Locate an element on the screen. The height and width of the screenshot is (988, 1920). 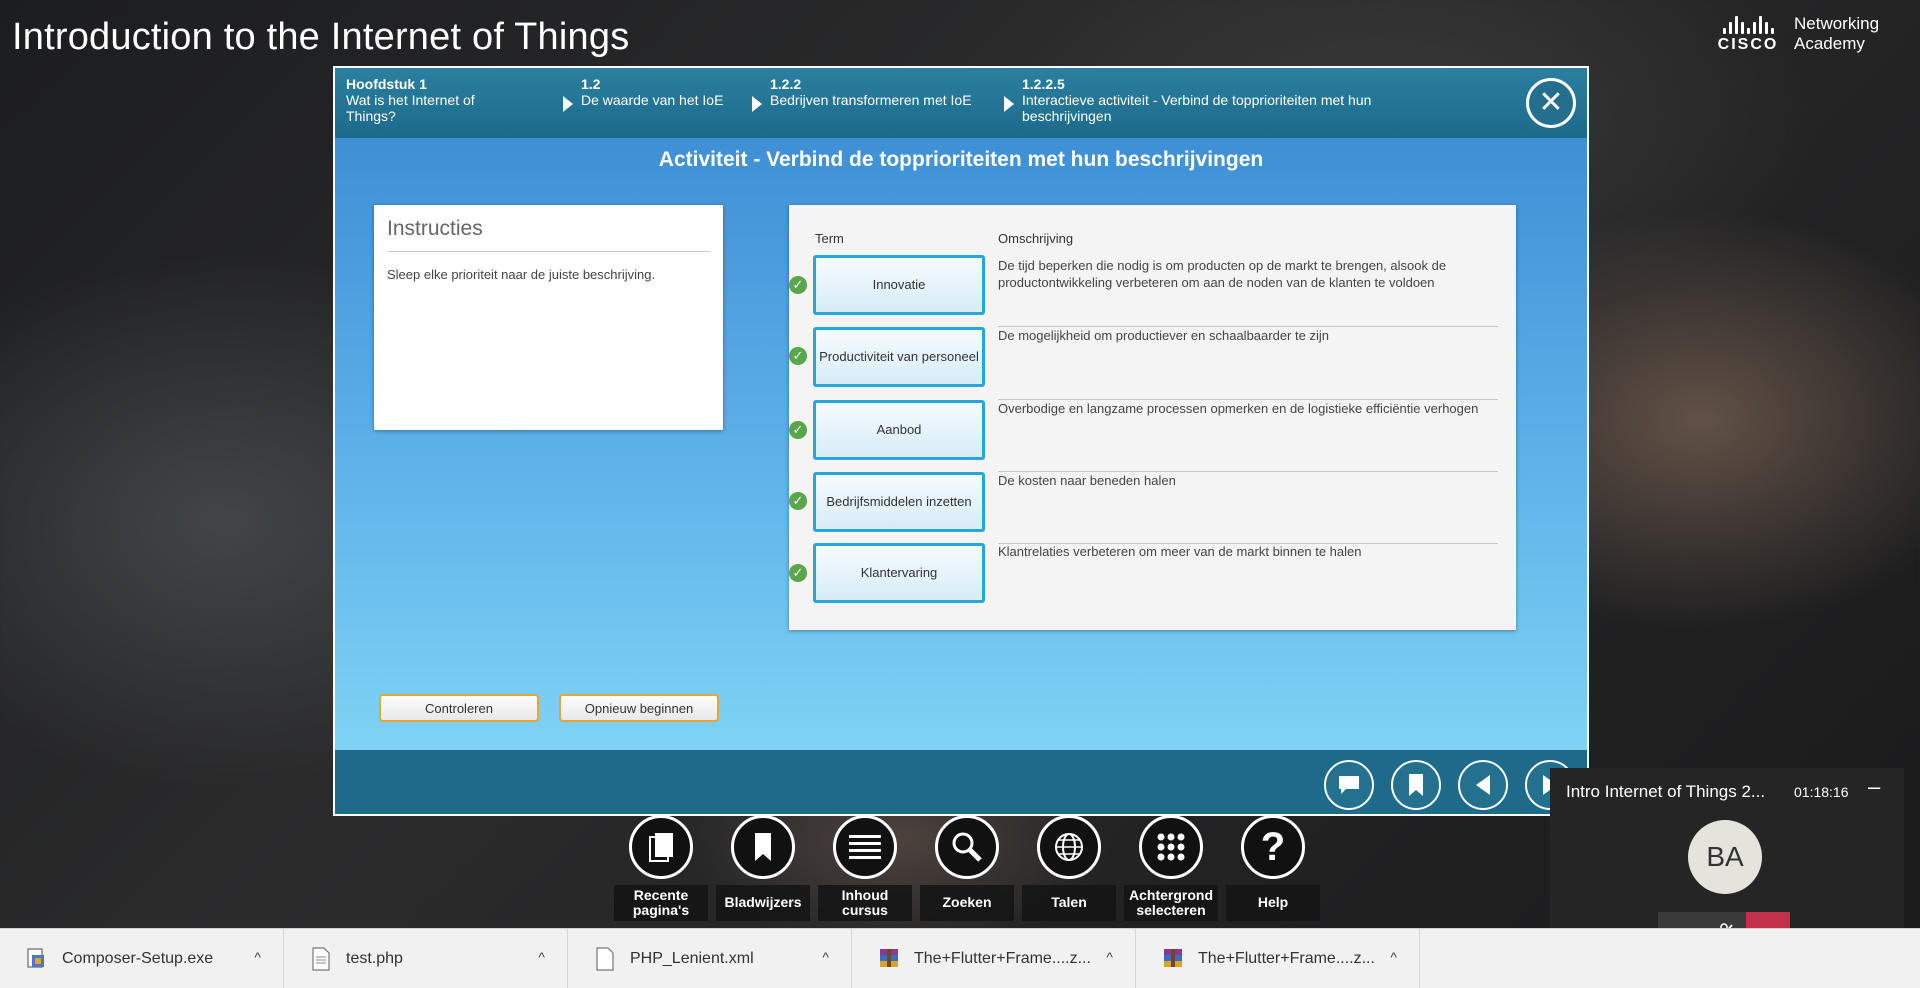
cisco-logo: CISCO is located at coordinates (1748, 34).